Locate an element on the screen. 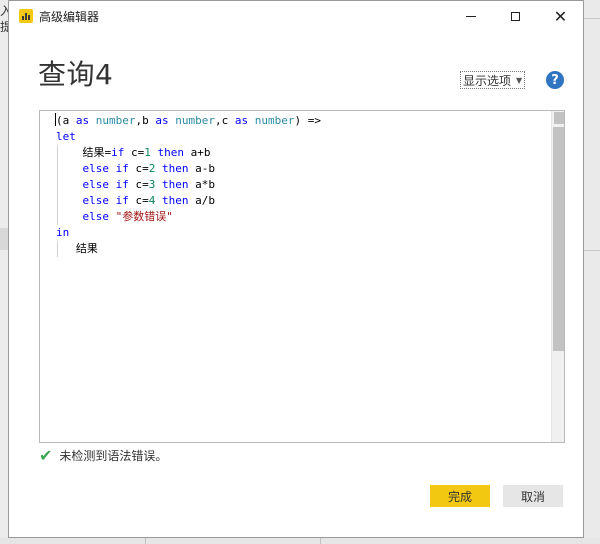 The image size is (600, 544). minimize-button is located at coordinates (470, 16).